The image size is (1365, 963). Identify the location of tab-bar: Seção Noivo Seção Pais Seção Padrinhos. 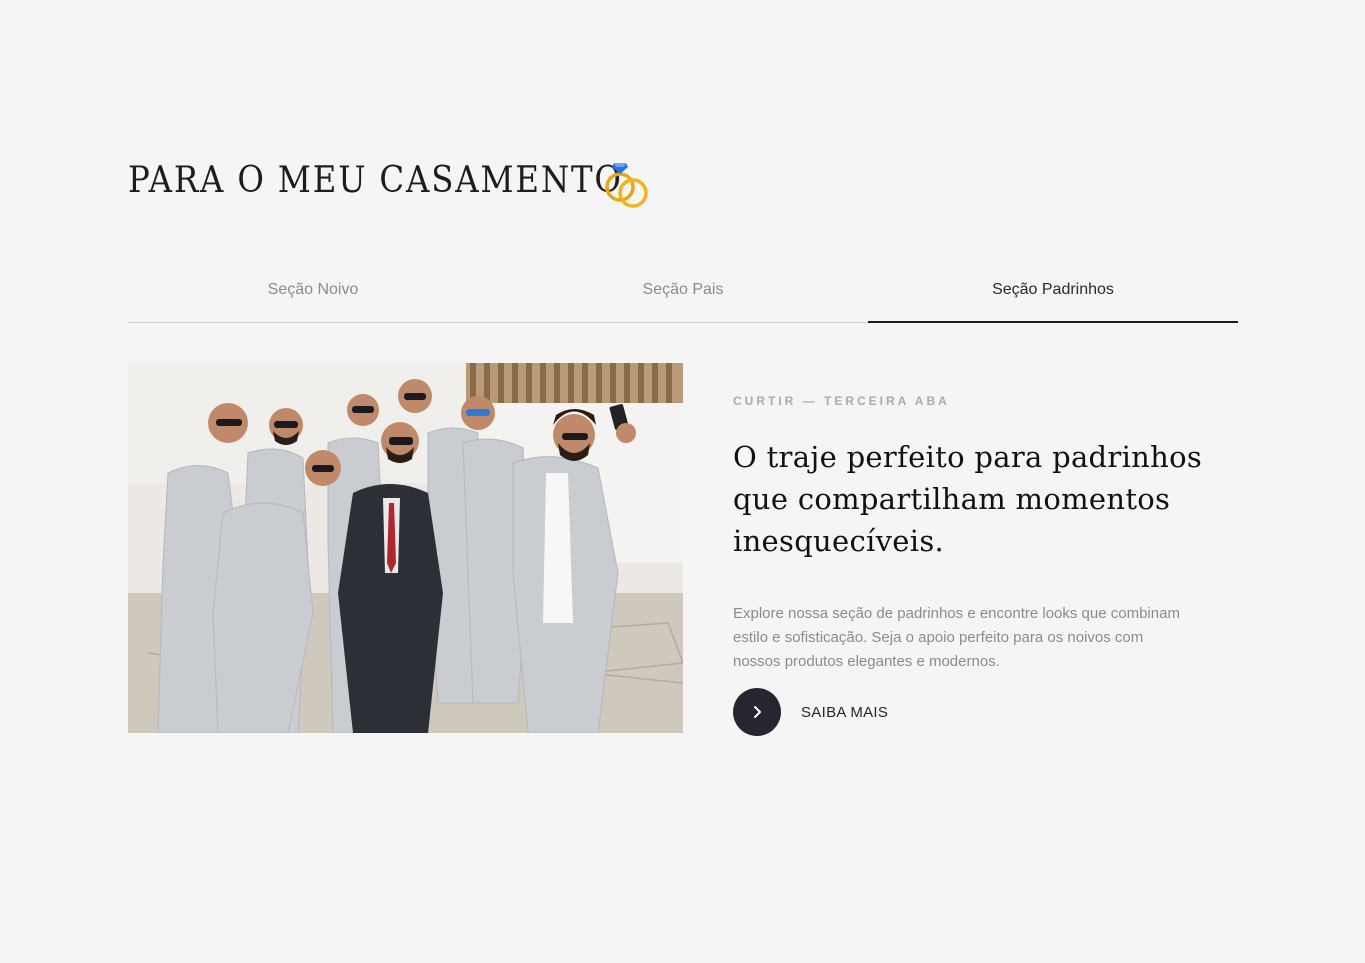
(683, 296).